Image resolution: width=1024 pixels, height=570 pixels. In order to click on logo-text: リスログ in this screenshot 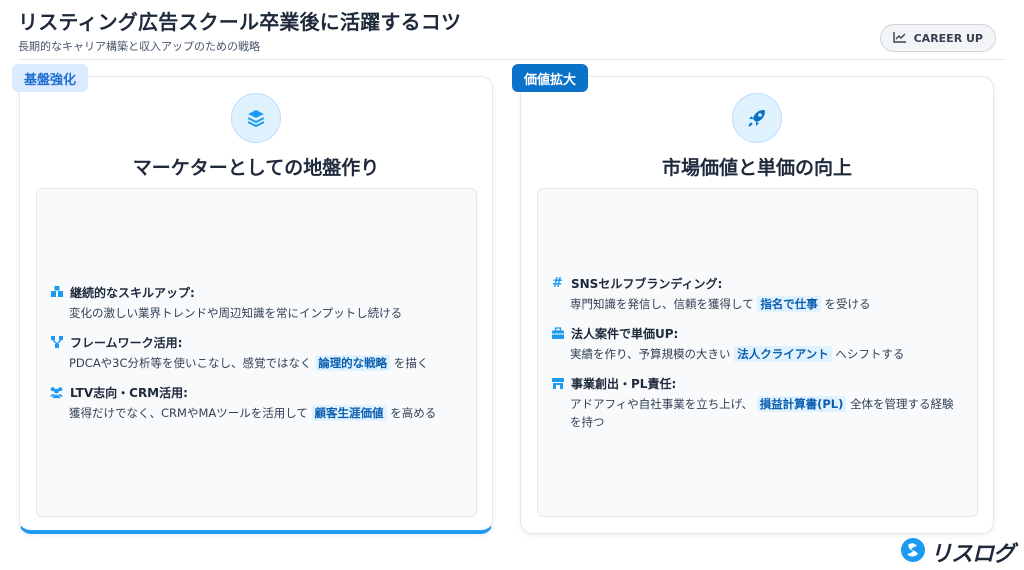, I will do `click(972, 554)`.